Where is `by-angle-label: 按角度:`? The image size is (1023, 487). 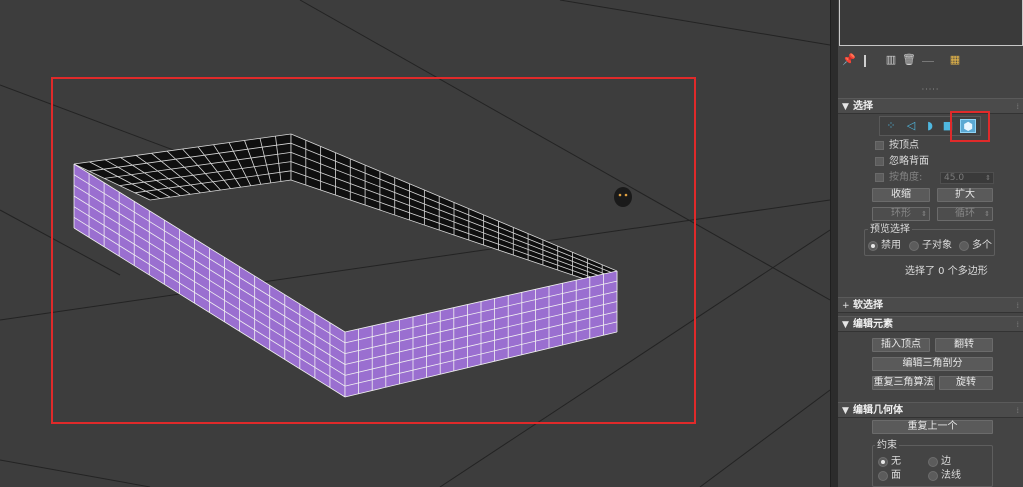 by-angle-label: 按角度: is located at coordinates (906, 177).